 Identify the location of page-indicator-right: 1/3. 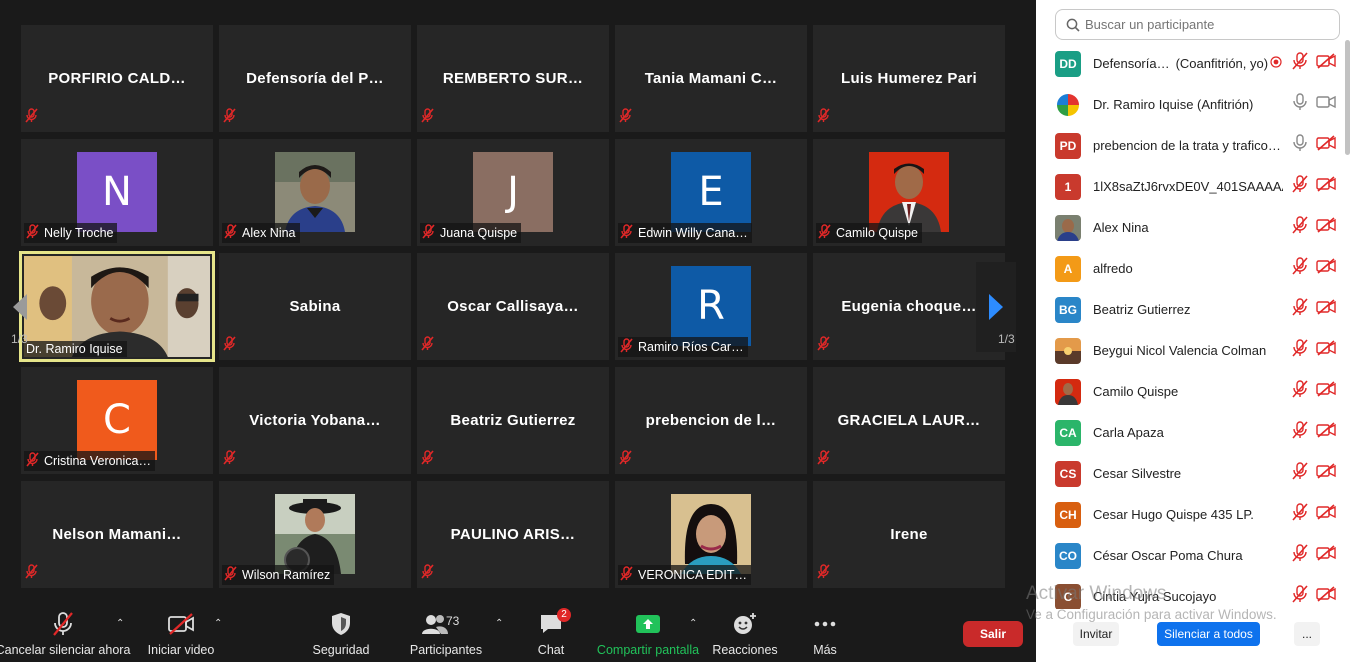
(1006, 339).